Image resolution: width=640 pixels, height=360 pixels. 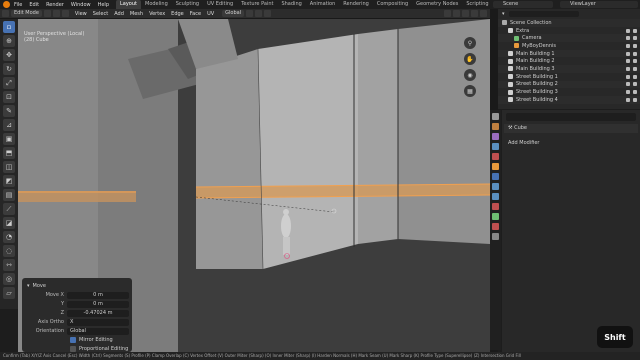 What do you see at coordinates (98, 304) in the screenshot?
I see `move-y-field: 0 m` at bounding box center [98, 304].